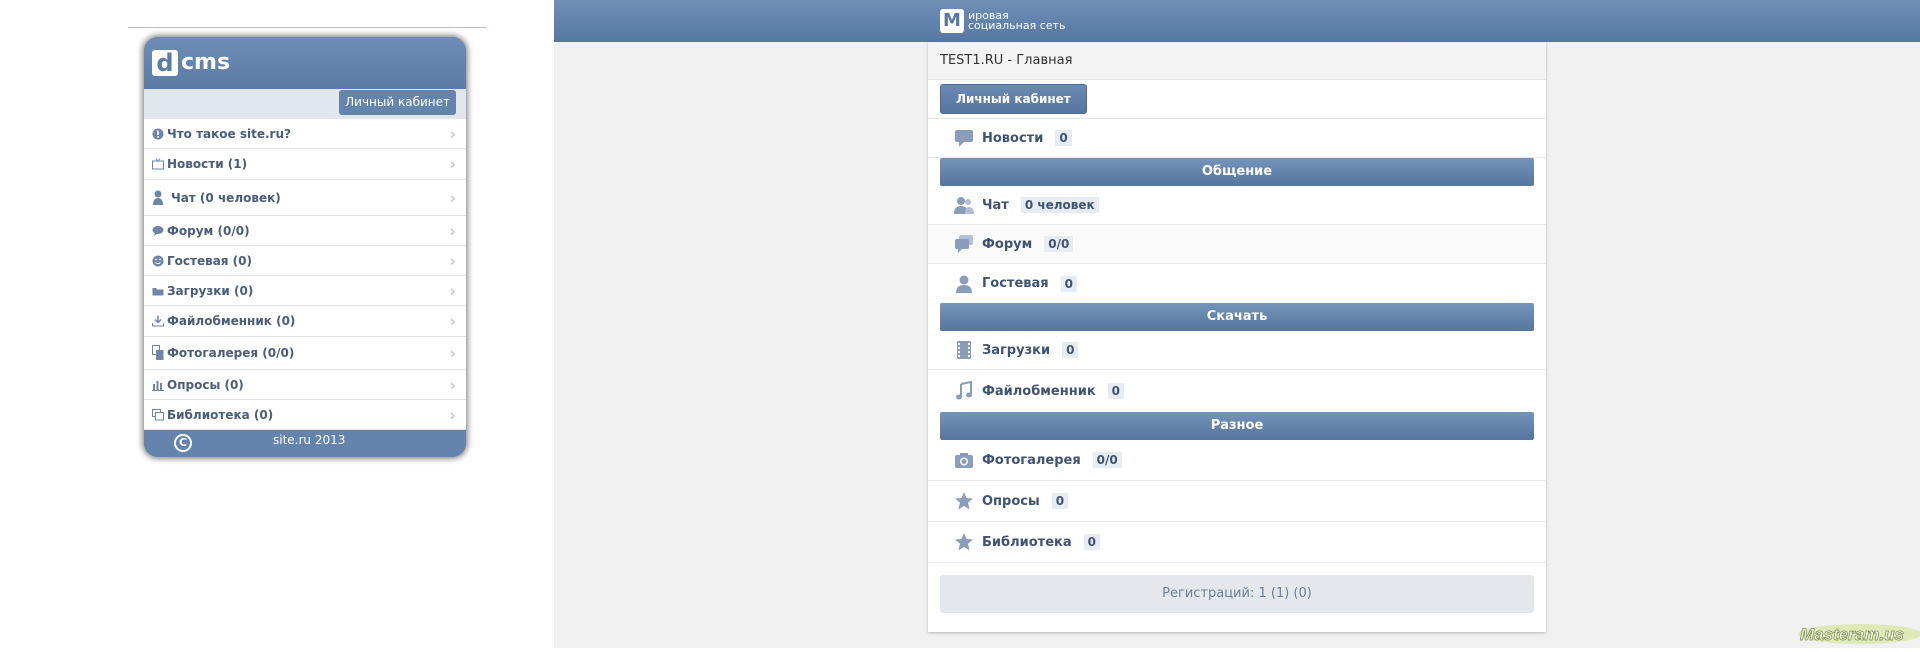 This screenshot has width=1920, height=652. Describe the element at coordinates (305, 164) in the screenshot. I see `menu-item-news: Новости (1) ›` at that location.